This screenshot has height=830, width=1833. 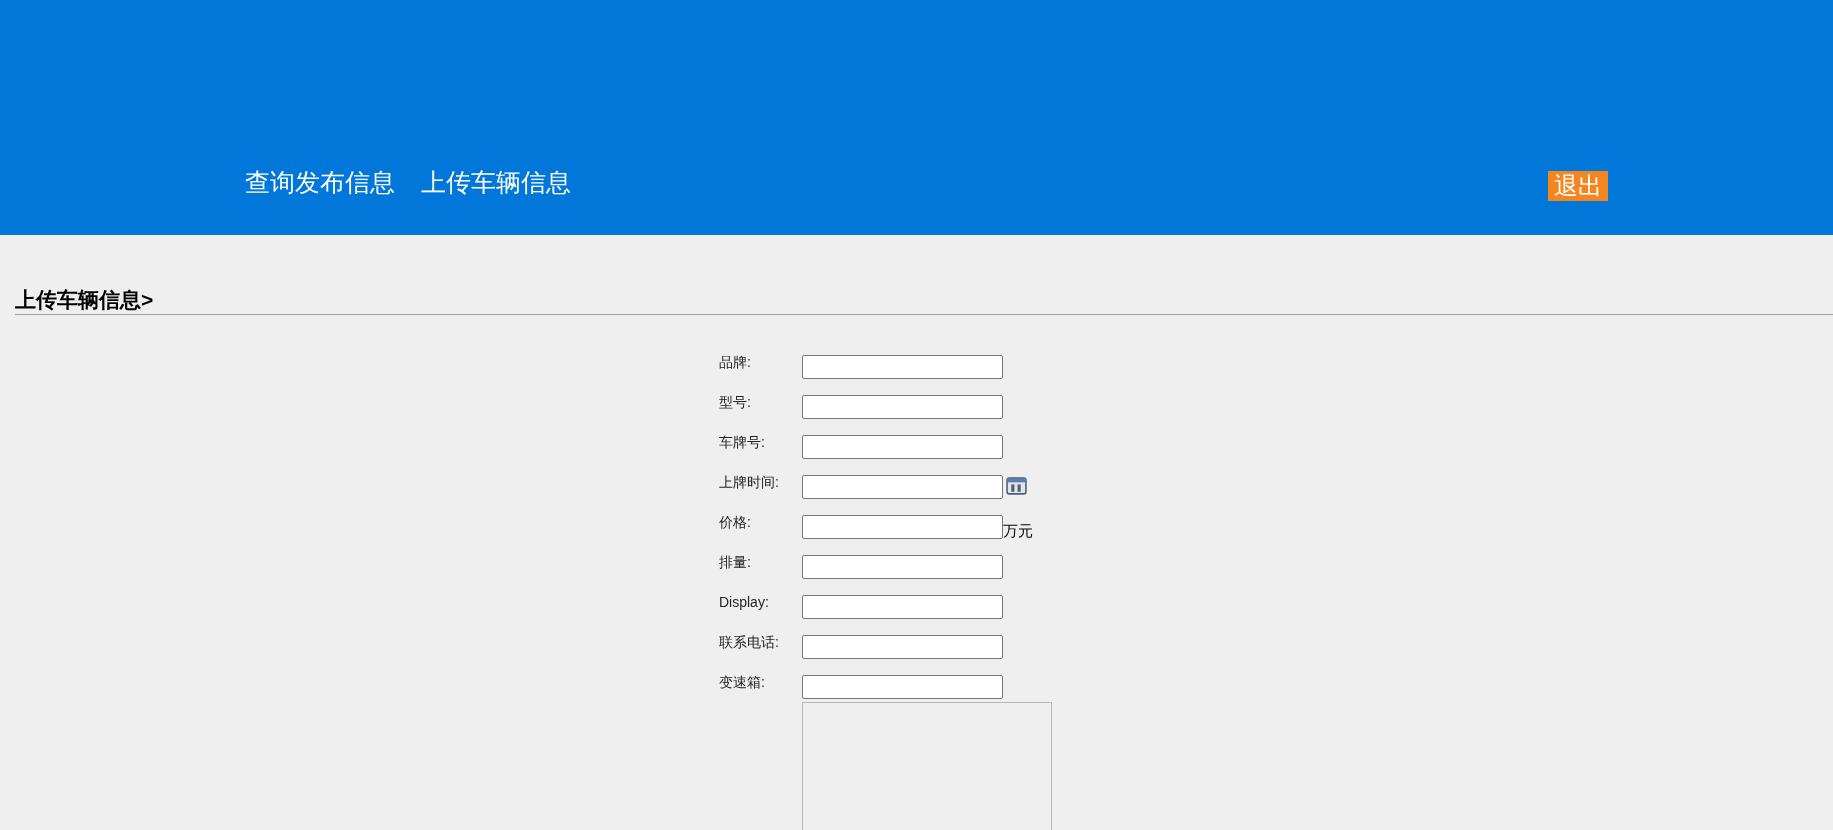 I want to click on field-label: 车牌号:, so click(x=742, y=442).